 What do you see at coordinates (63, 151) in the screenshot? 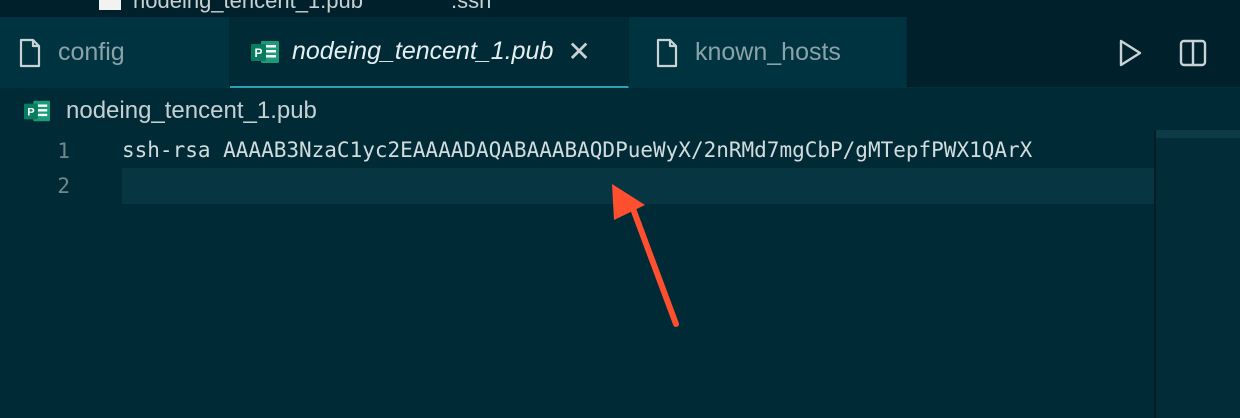
I see `line-number: 1` at bounding box center [63, 151].